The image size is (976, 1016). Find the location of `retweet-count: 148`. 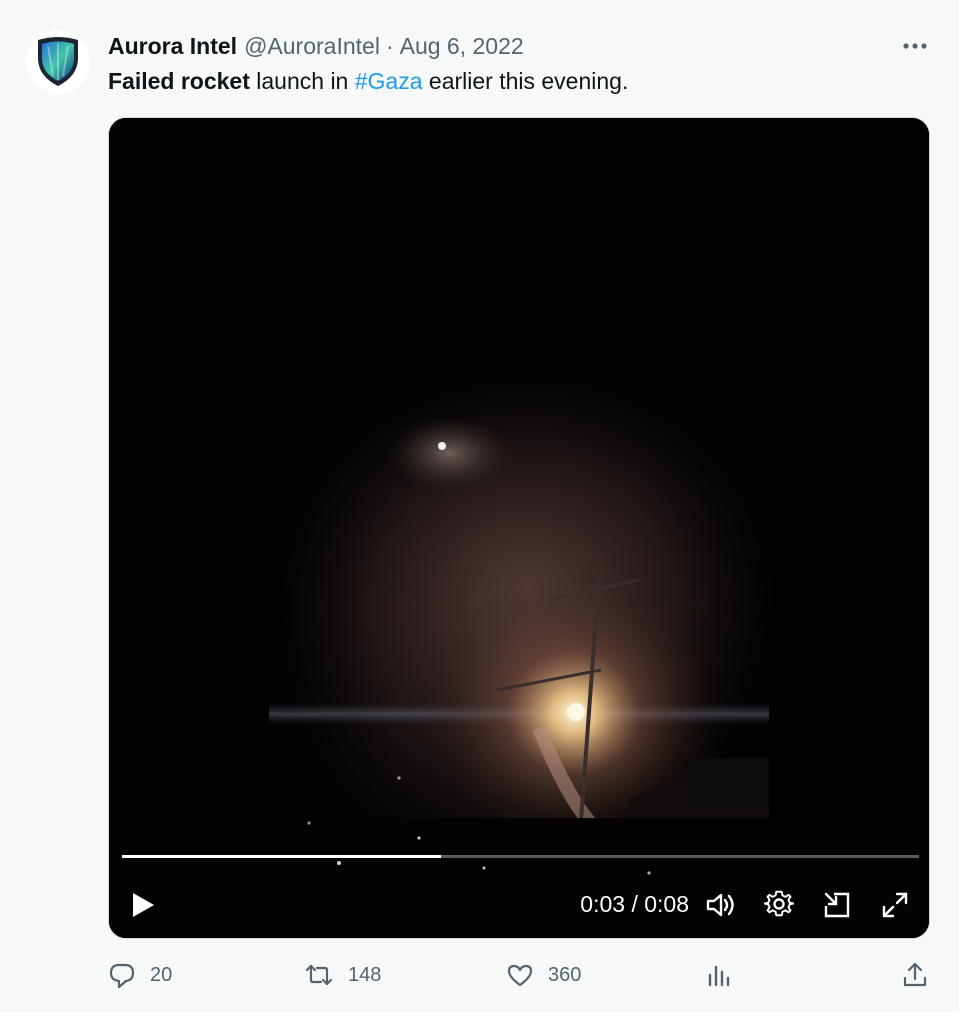

retweet-count: 148 is located at coordinates (365, 974).